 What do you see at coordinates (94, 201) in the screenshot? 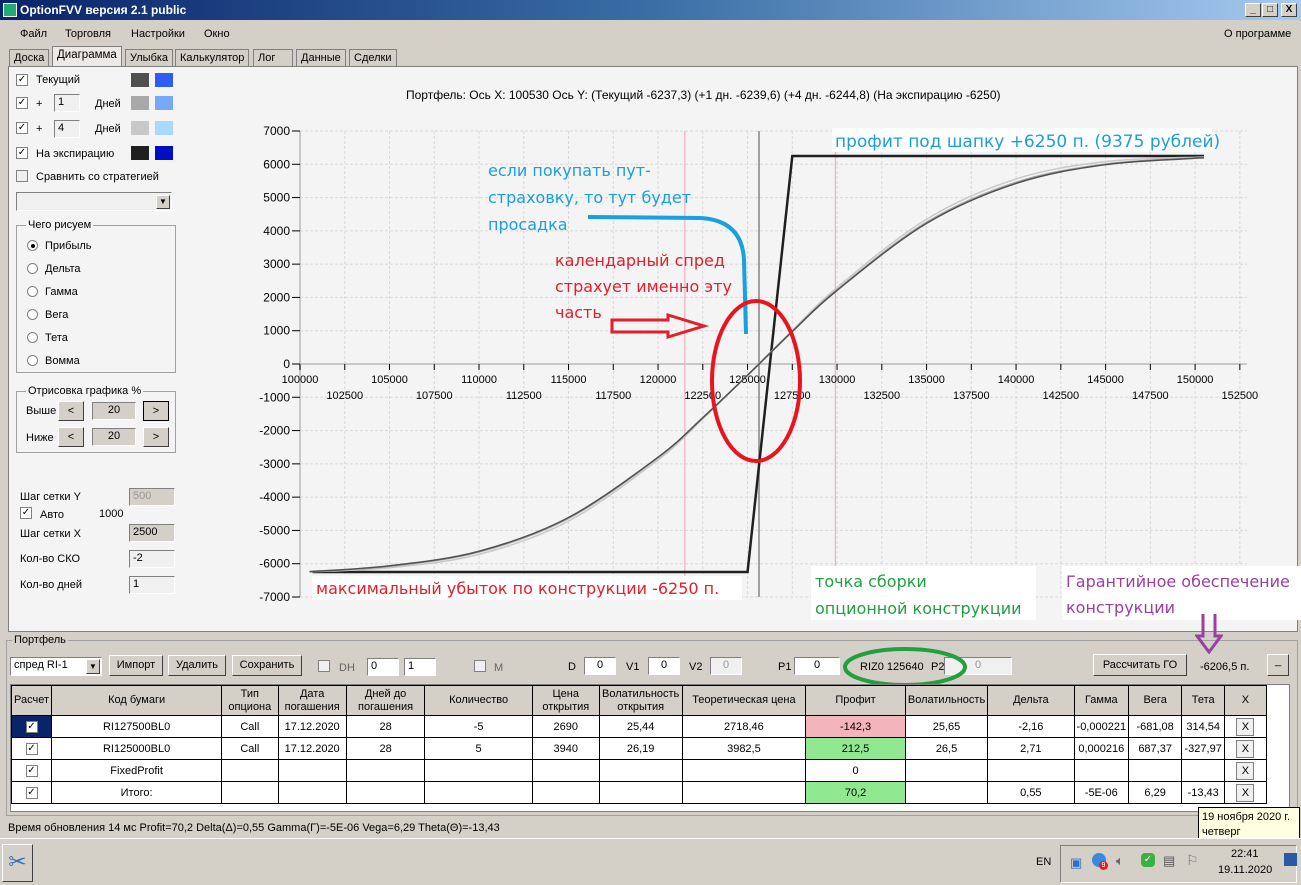
I see `strategy-select` at bounding box center [94, 201].